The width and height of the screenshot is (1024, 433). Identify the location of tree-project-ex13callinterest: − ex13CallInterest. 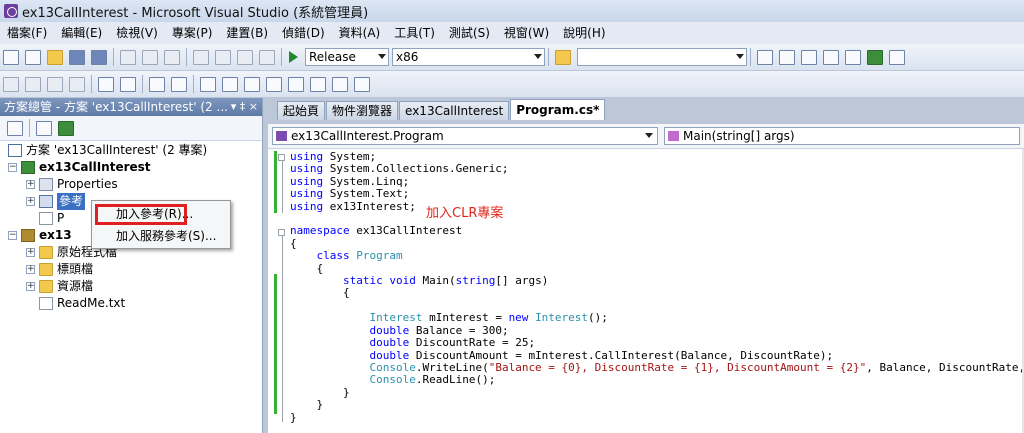
(79, 167).